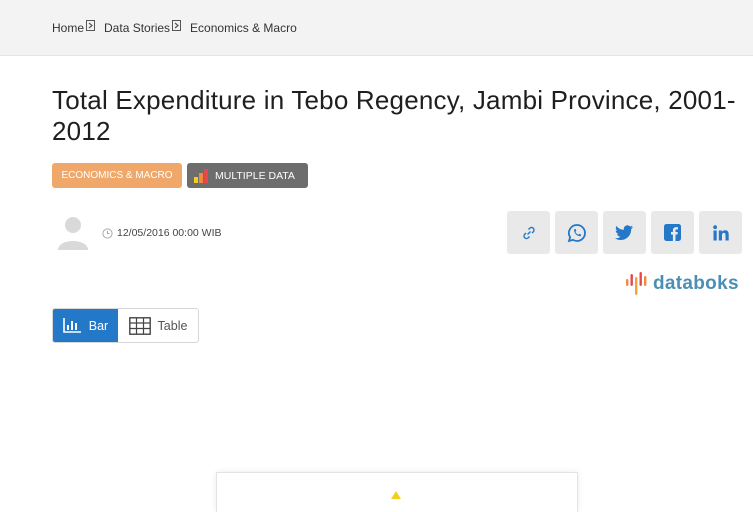 This screenshot has height=512, width=753. I want to click on author-avatar, so click(73, 232).